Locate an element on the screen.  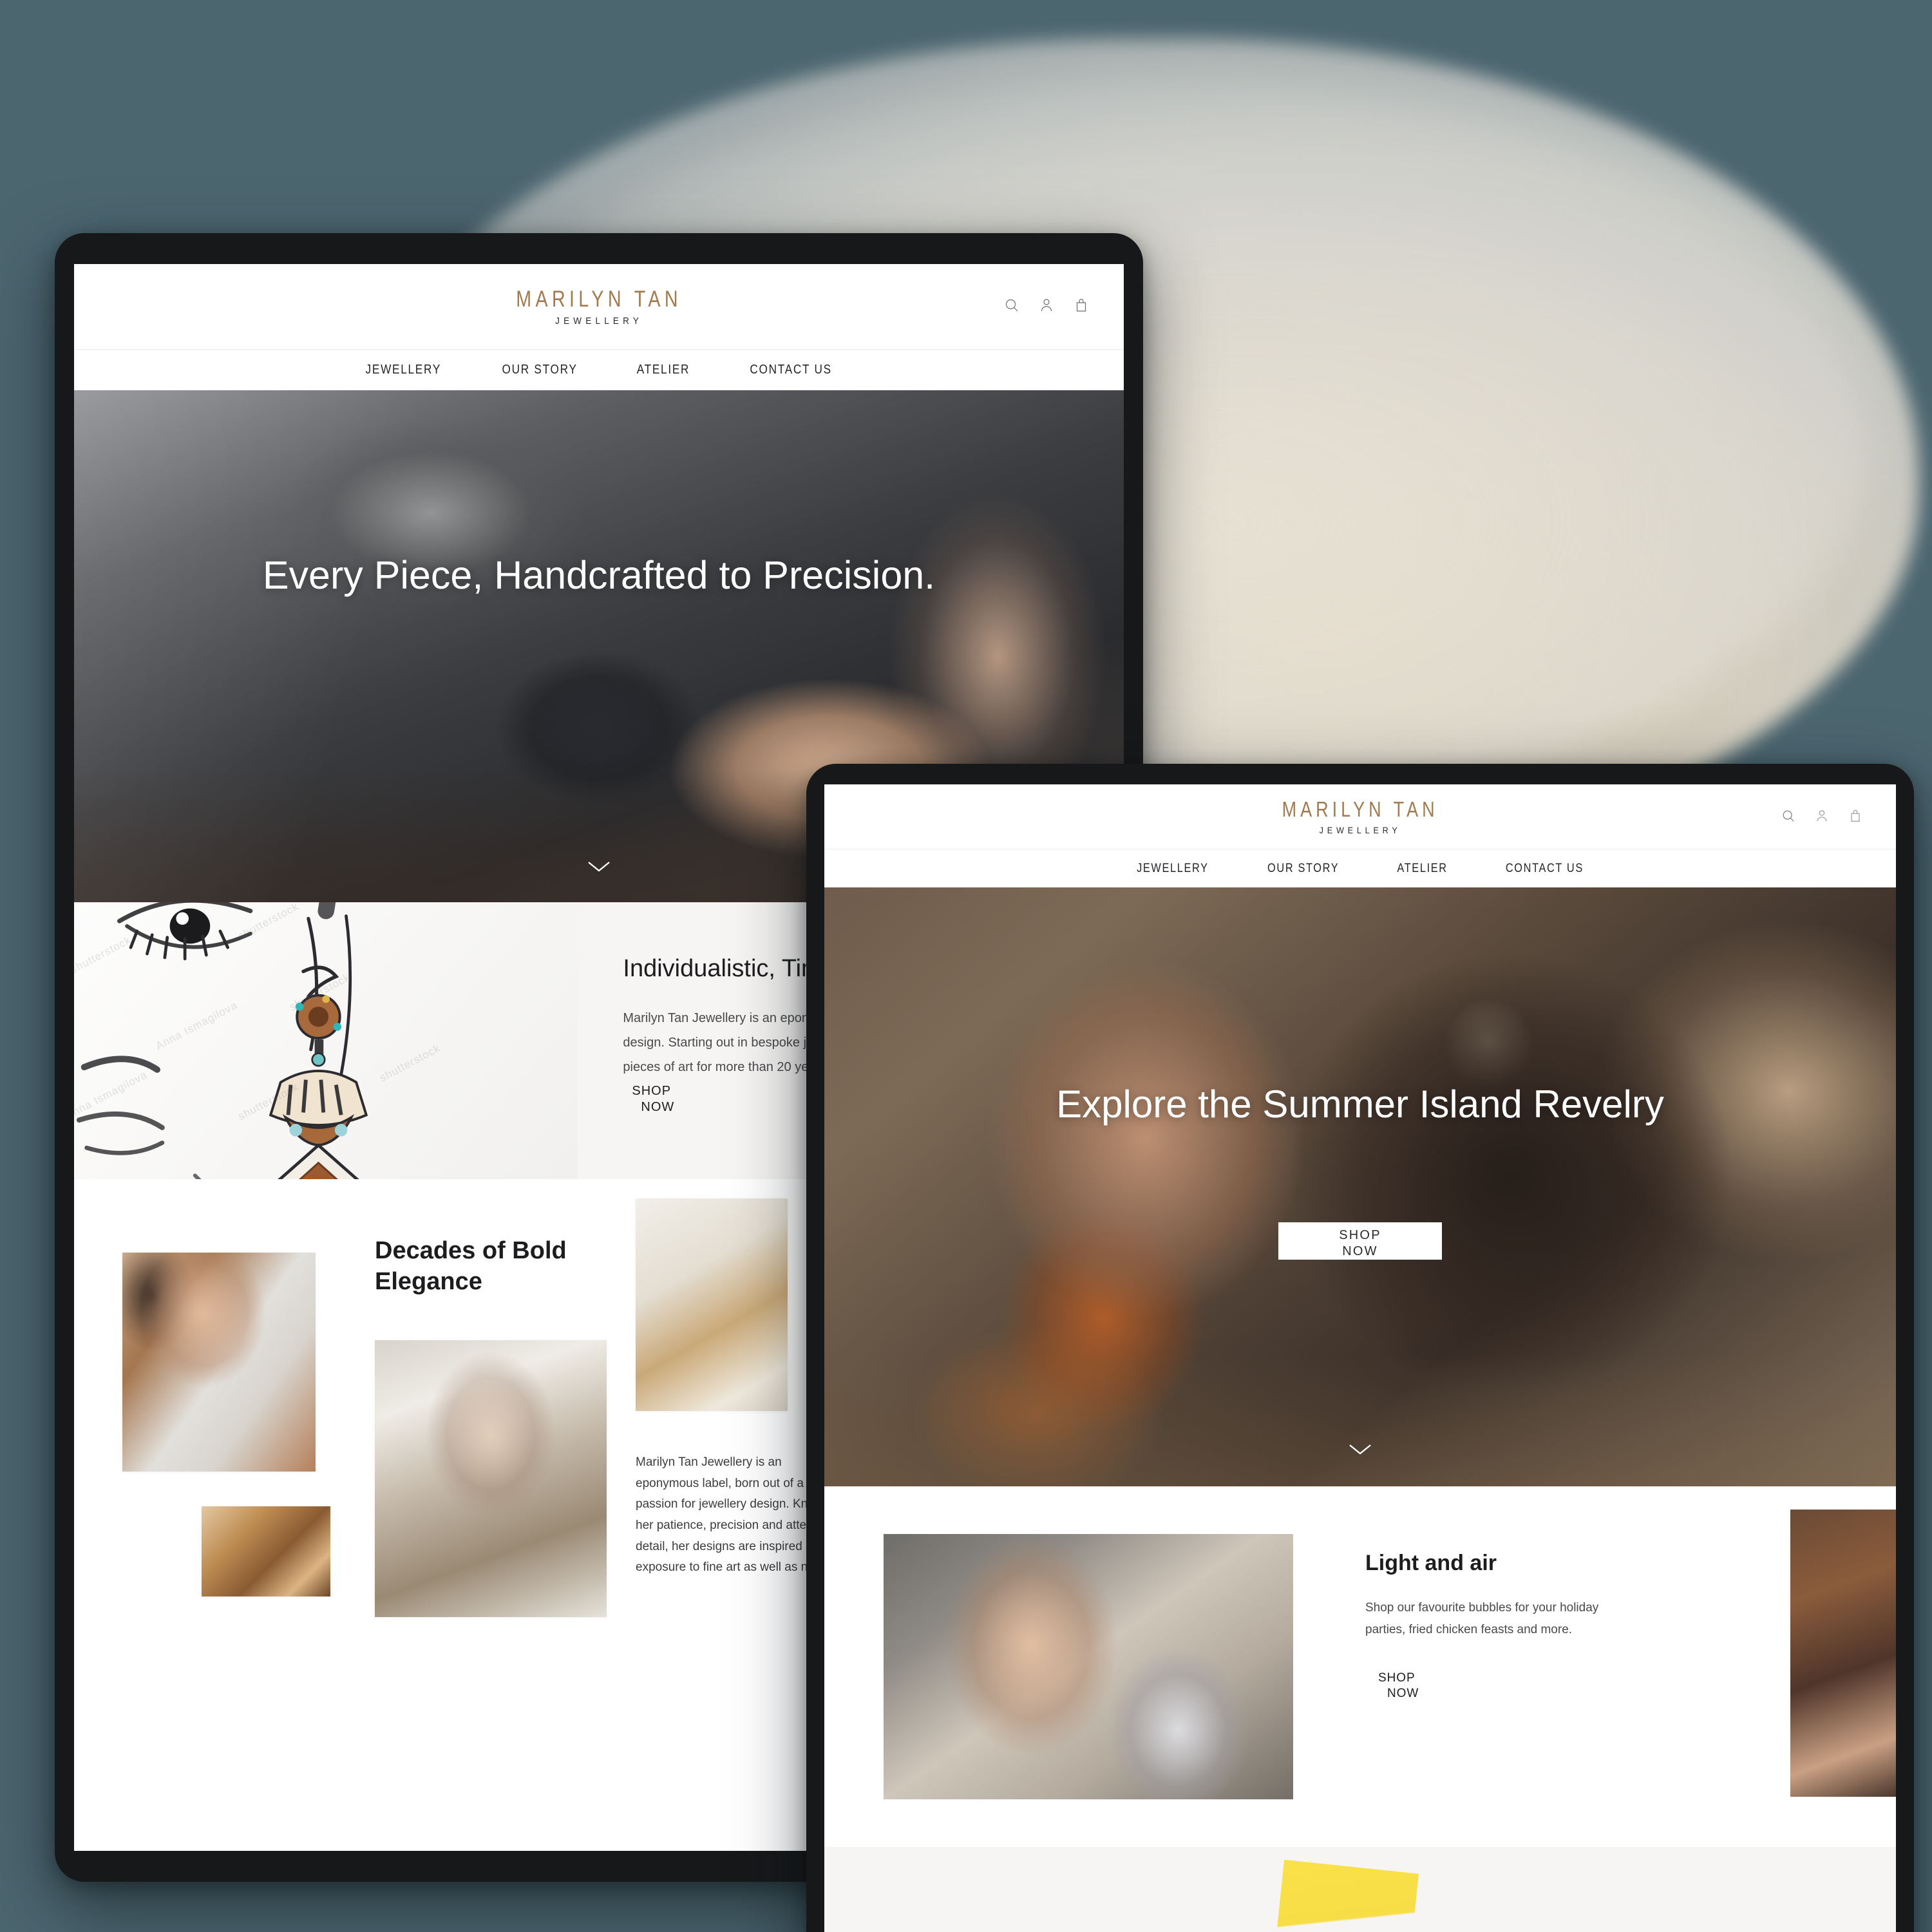
header-utility-icons-secondary is located at coordinates (1822, 816).